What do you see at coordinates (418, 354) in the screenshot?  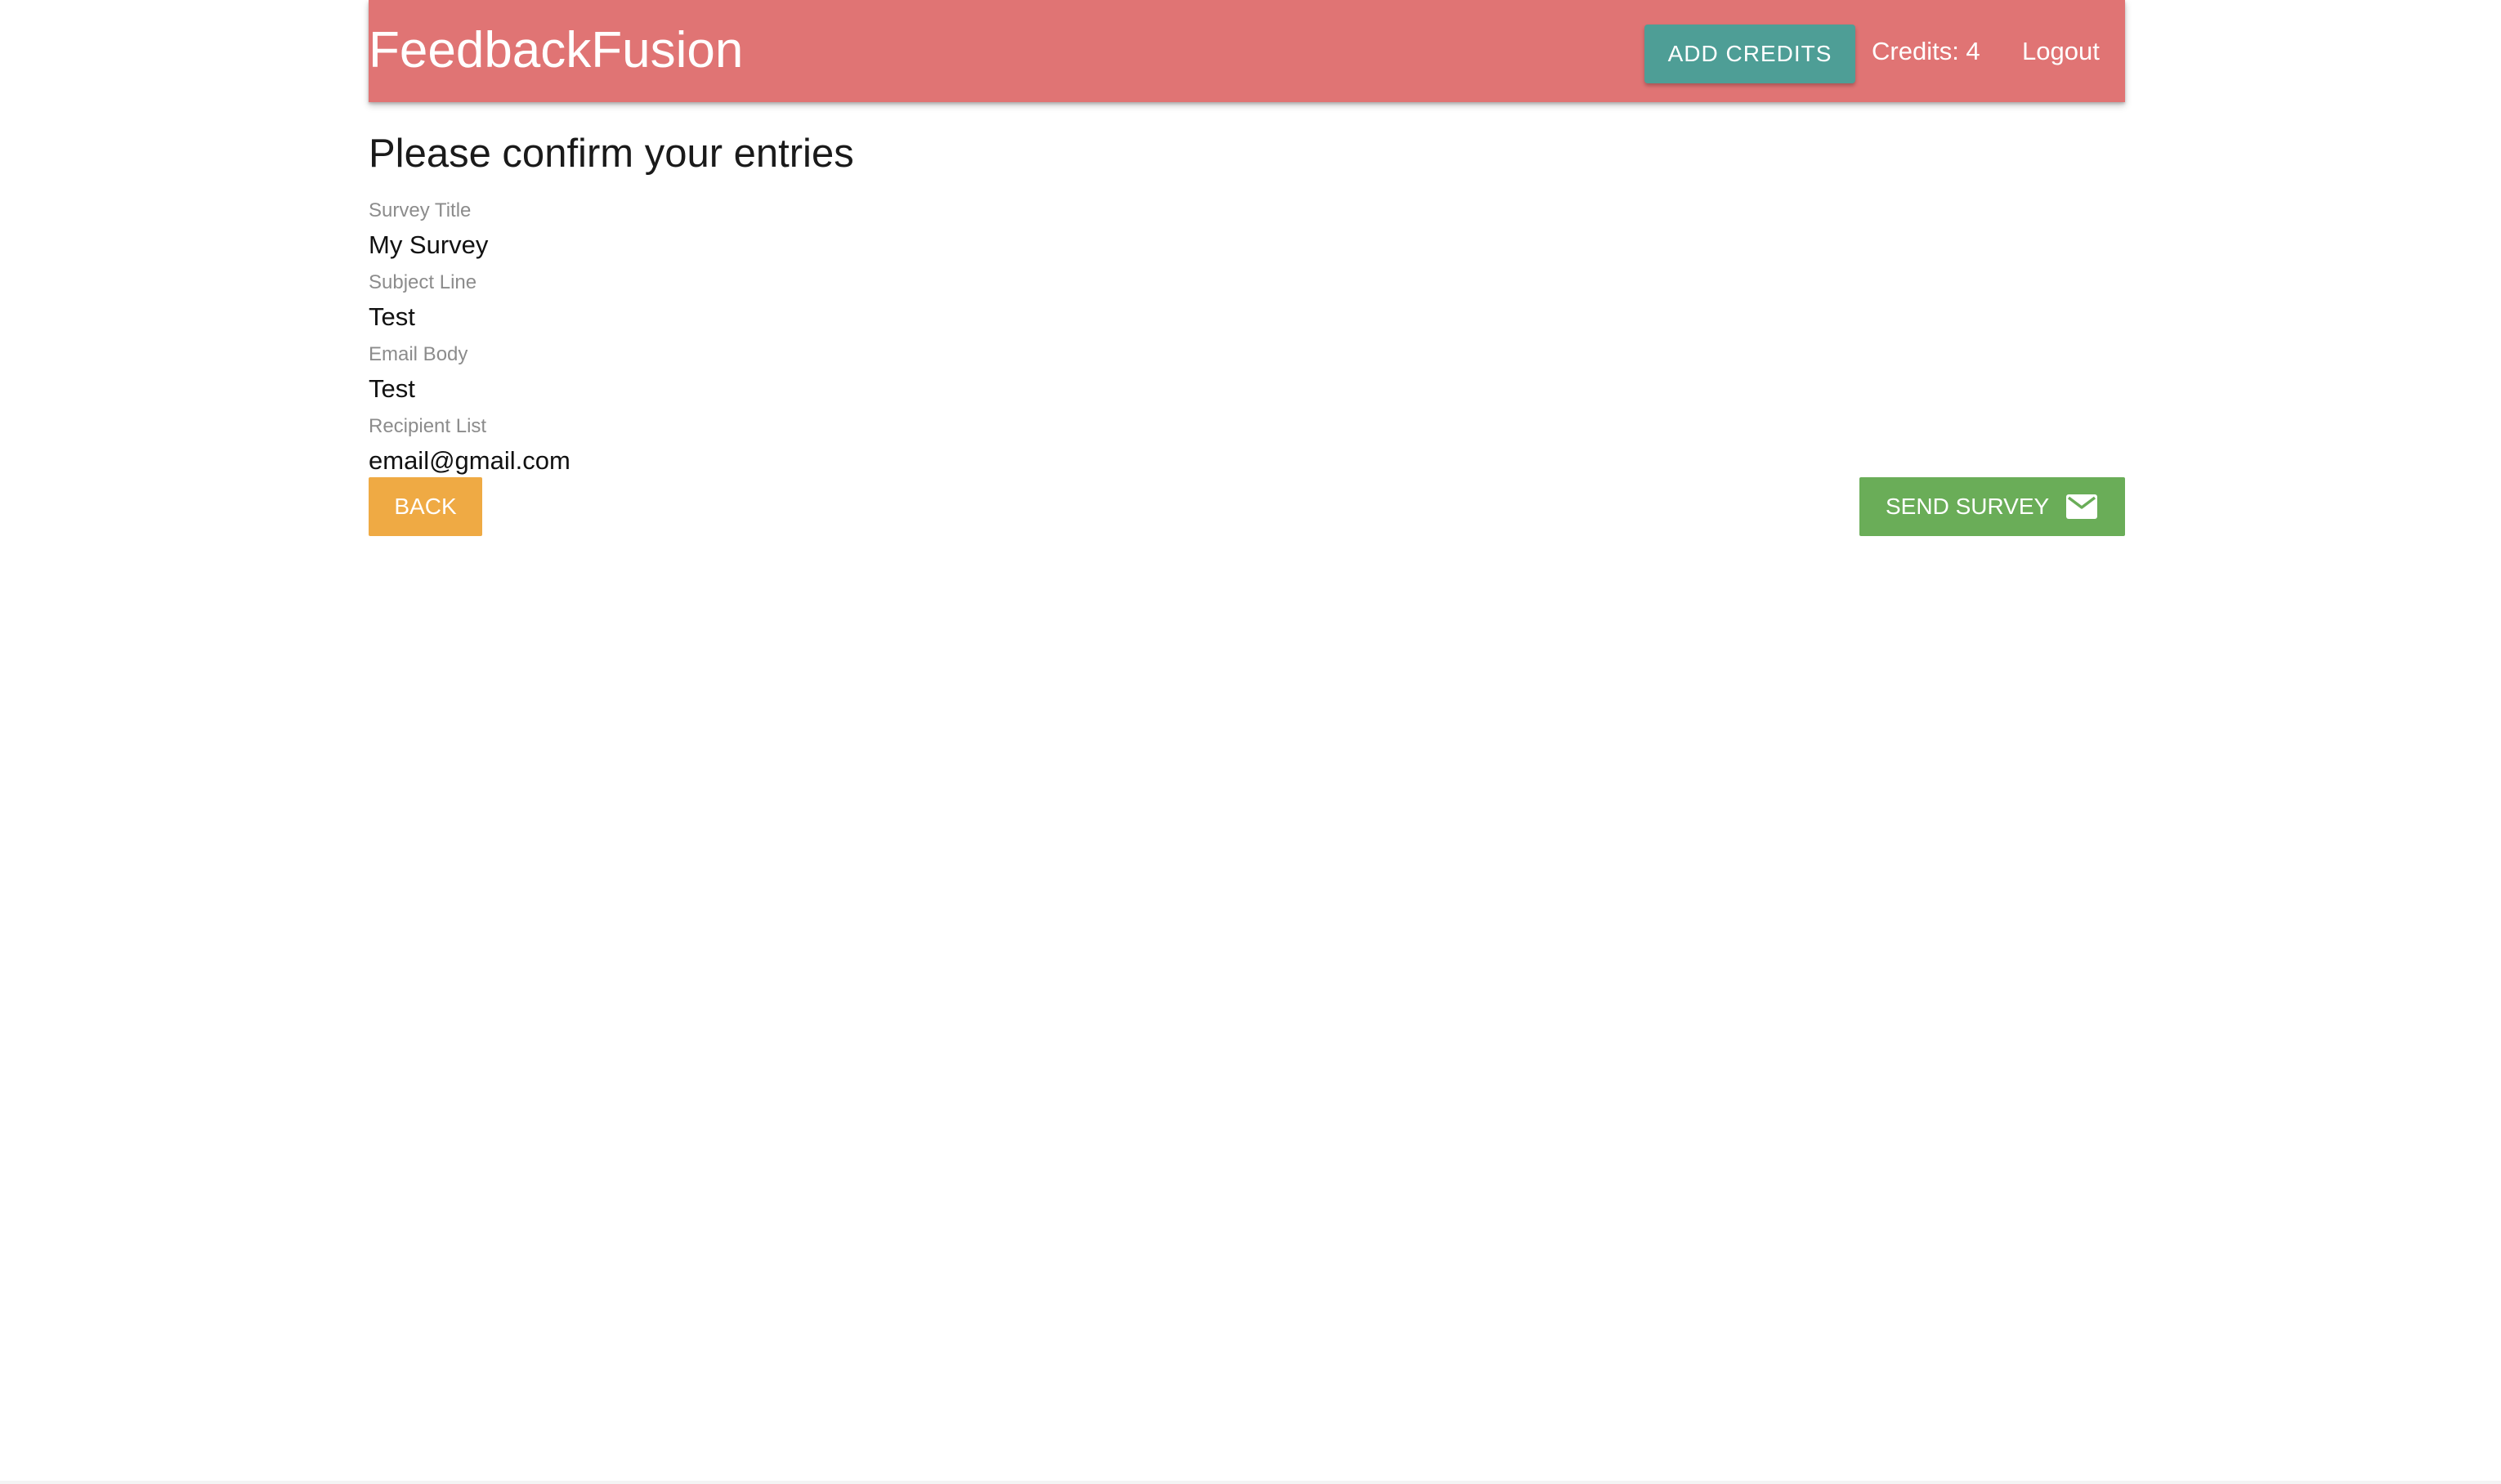 I see `field-label: Email Body` at bounding box center [418, 354].